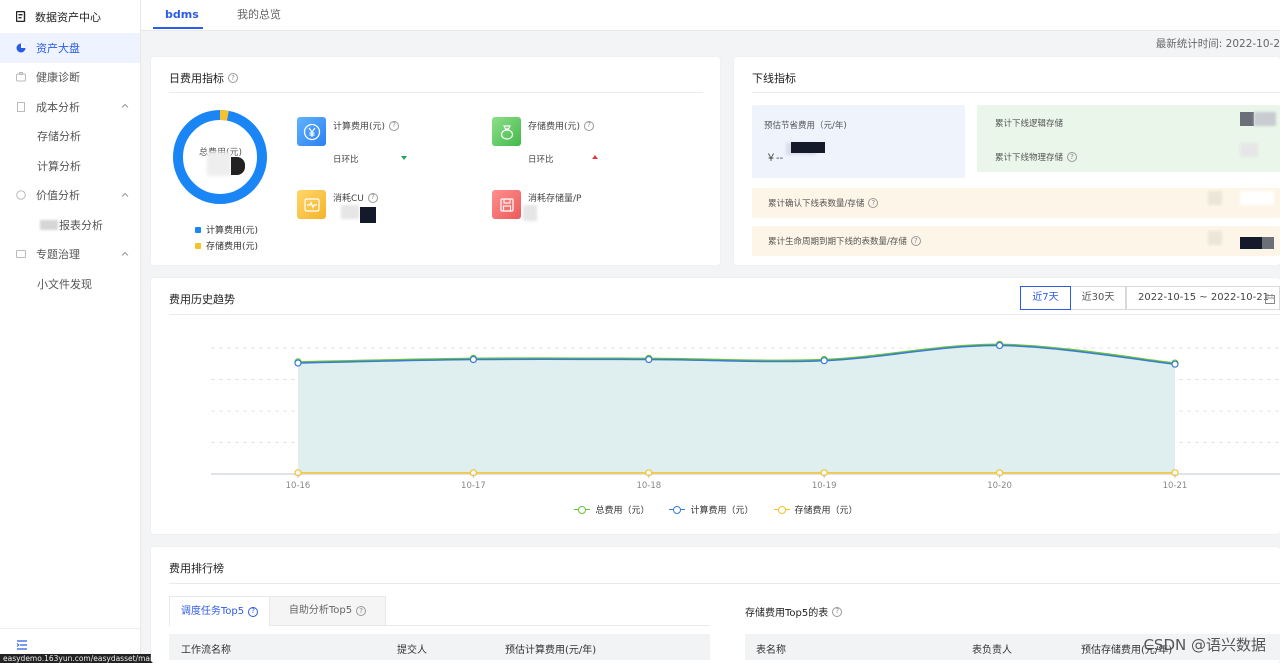  I want to click on tab-ink-bar, so click(178, 28).